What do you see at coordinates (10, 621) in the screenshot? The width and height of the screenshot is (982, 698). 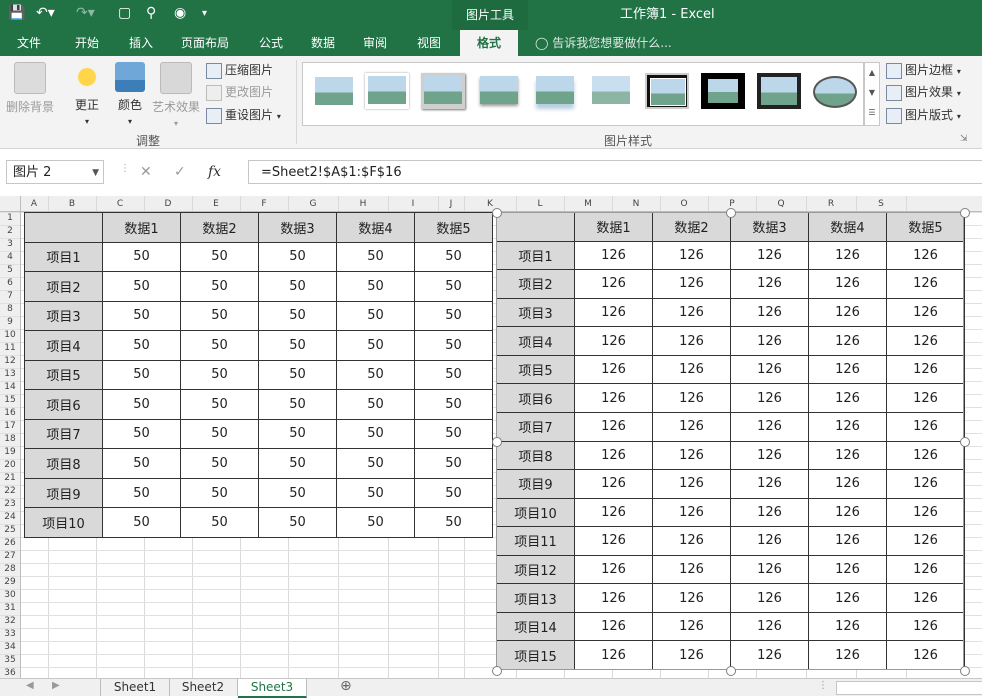 I see `row-header-32: 32` at bounding box center [10, 621].